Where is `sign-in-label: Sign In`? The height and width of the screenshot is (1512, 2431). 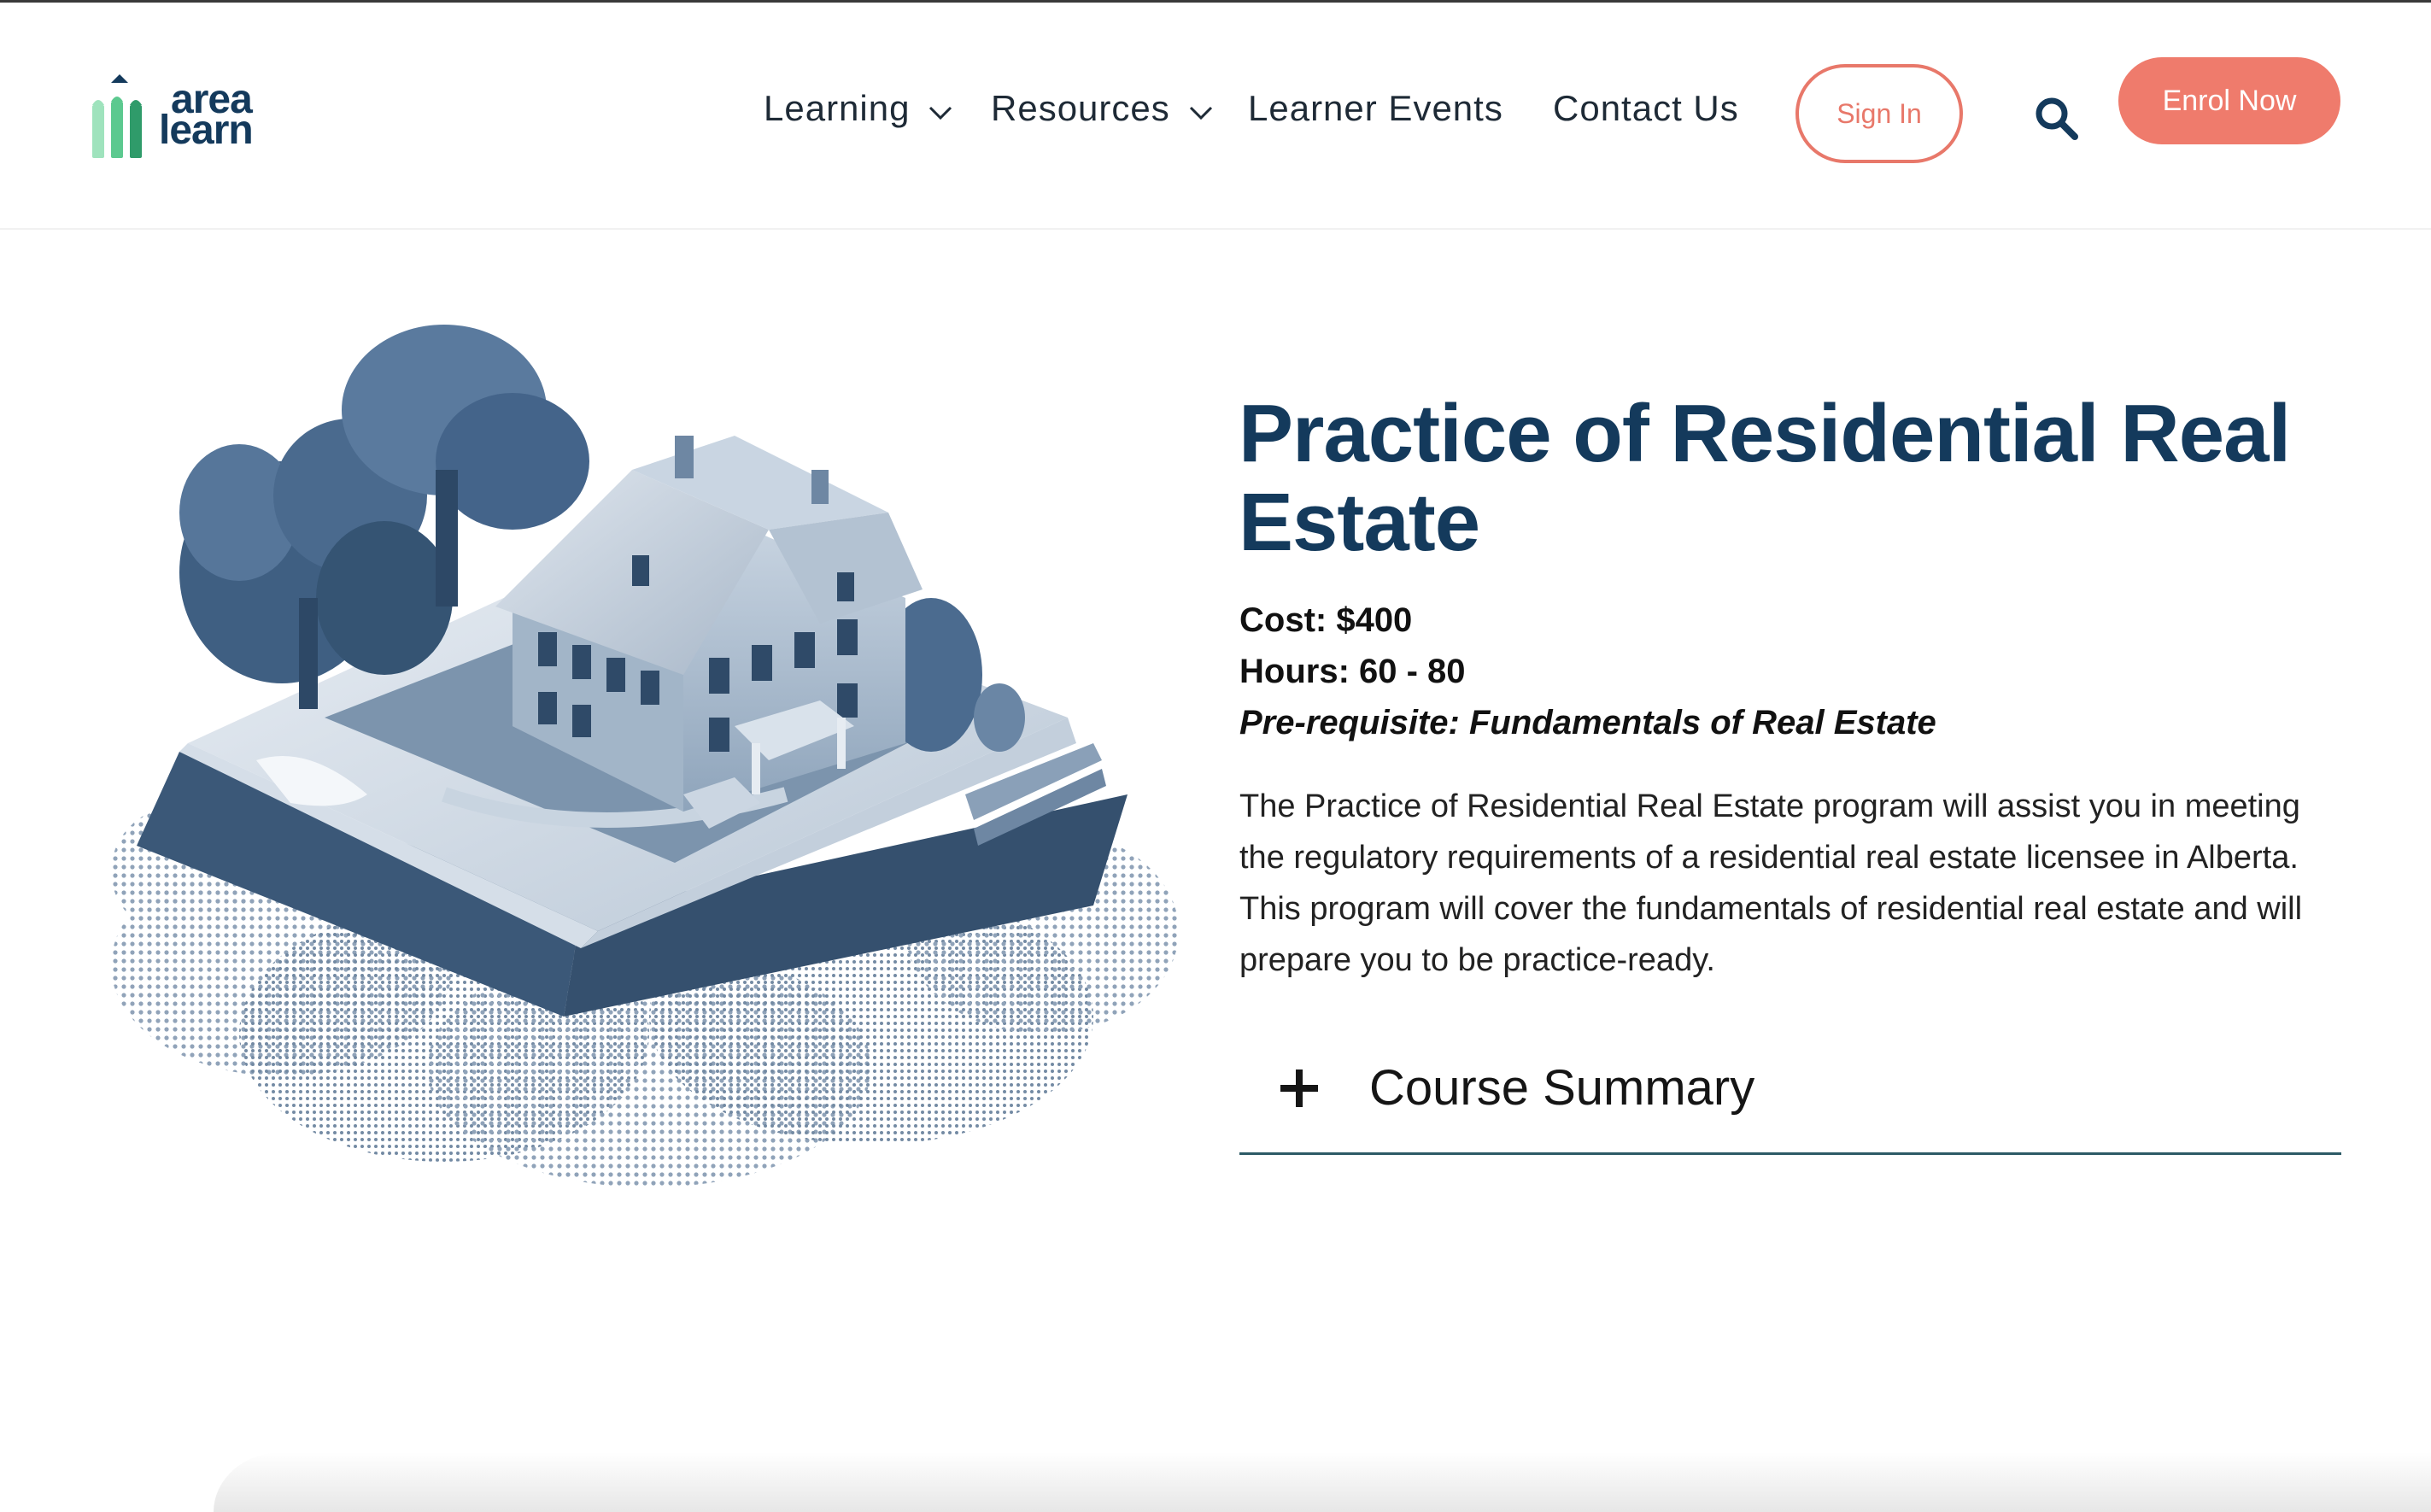 sign-in-label: Sign In is located at coordinates (1879, 113).